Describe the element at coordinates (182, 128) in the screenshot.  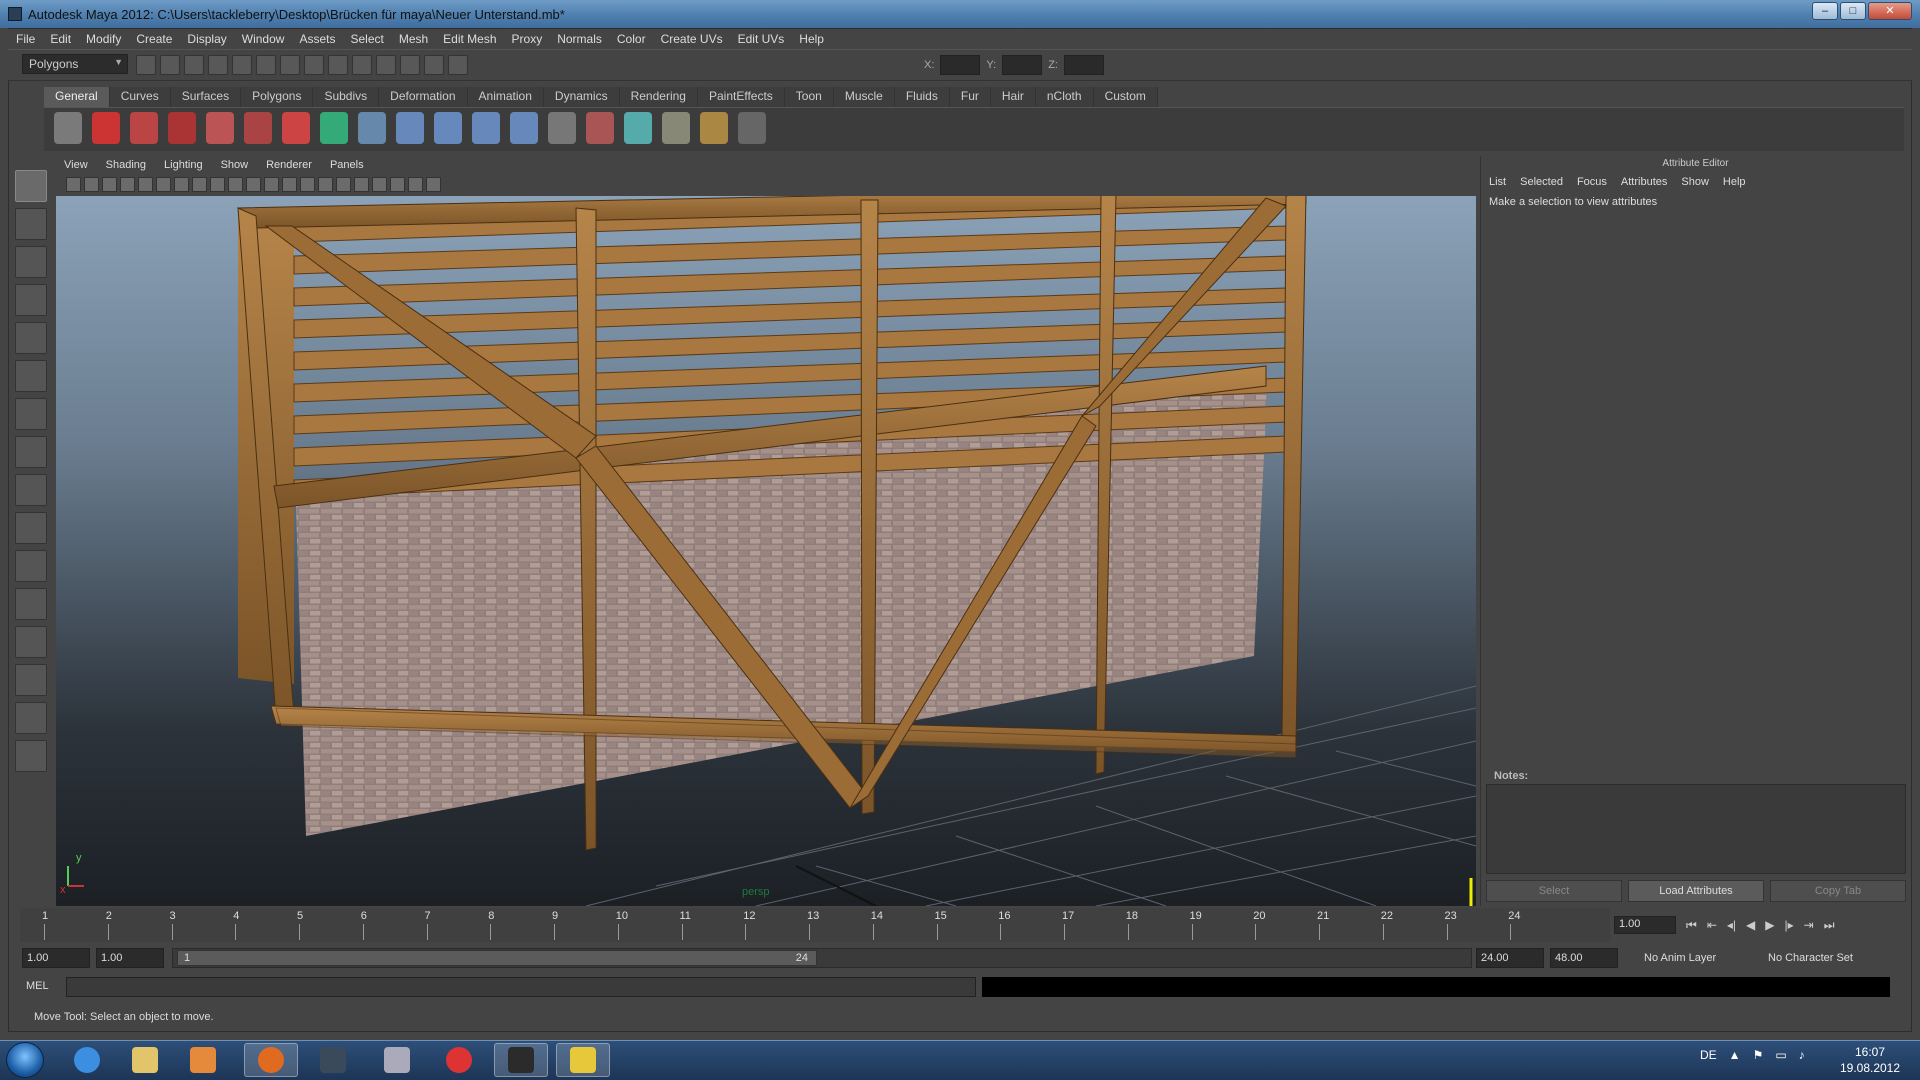
I see `ep-curve-icon` at that location.